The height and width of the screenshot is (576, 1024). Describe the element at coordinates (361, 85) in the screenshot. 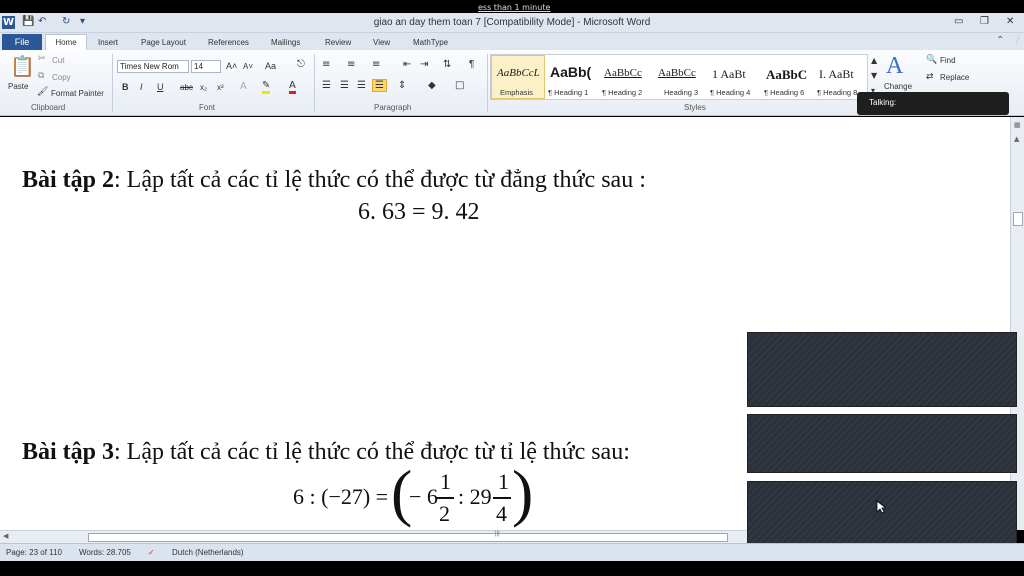

I see `align-right-icon: ☰` at that location.